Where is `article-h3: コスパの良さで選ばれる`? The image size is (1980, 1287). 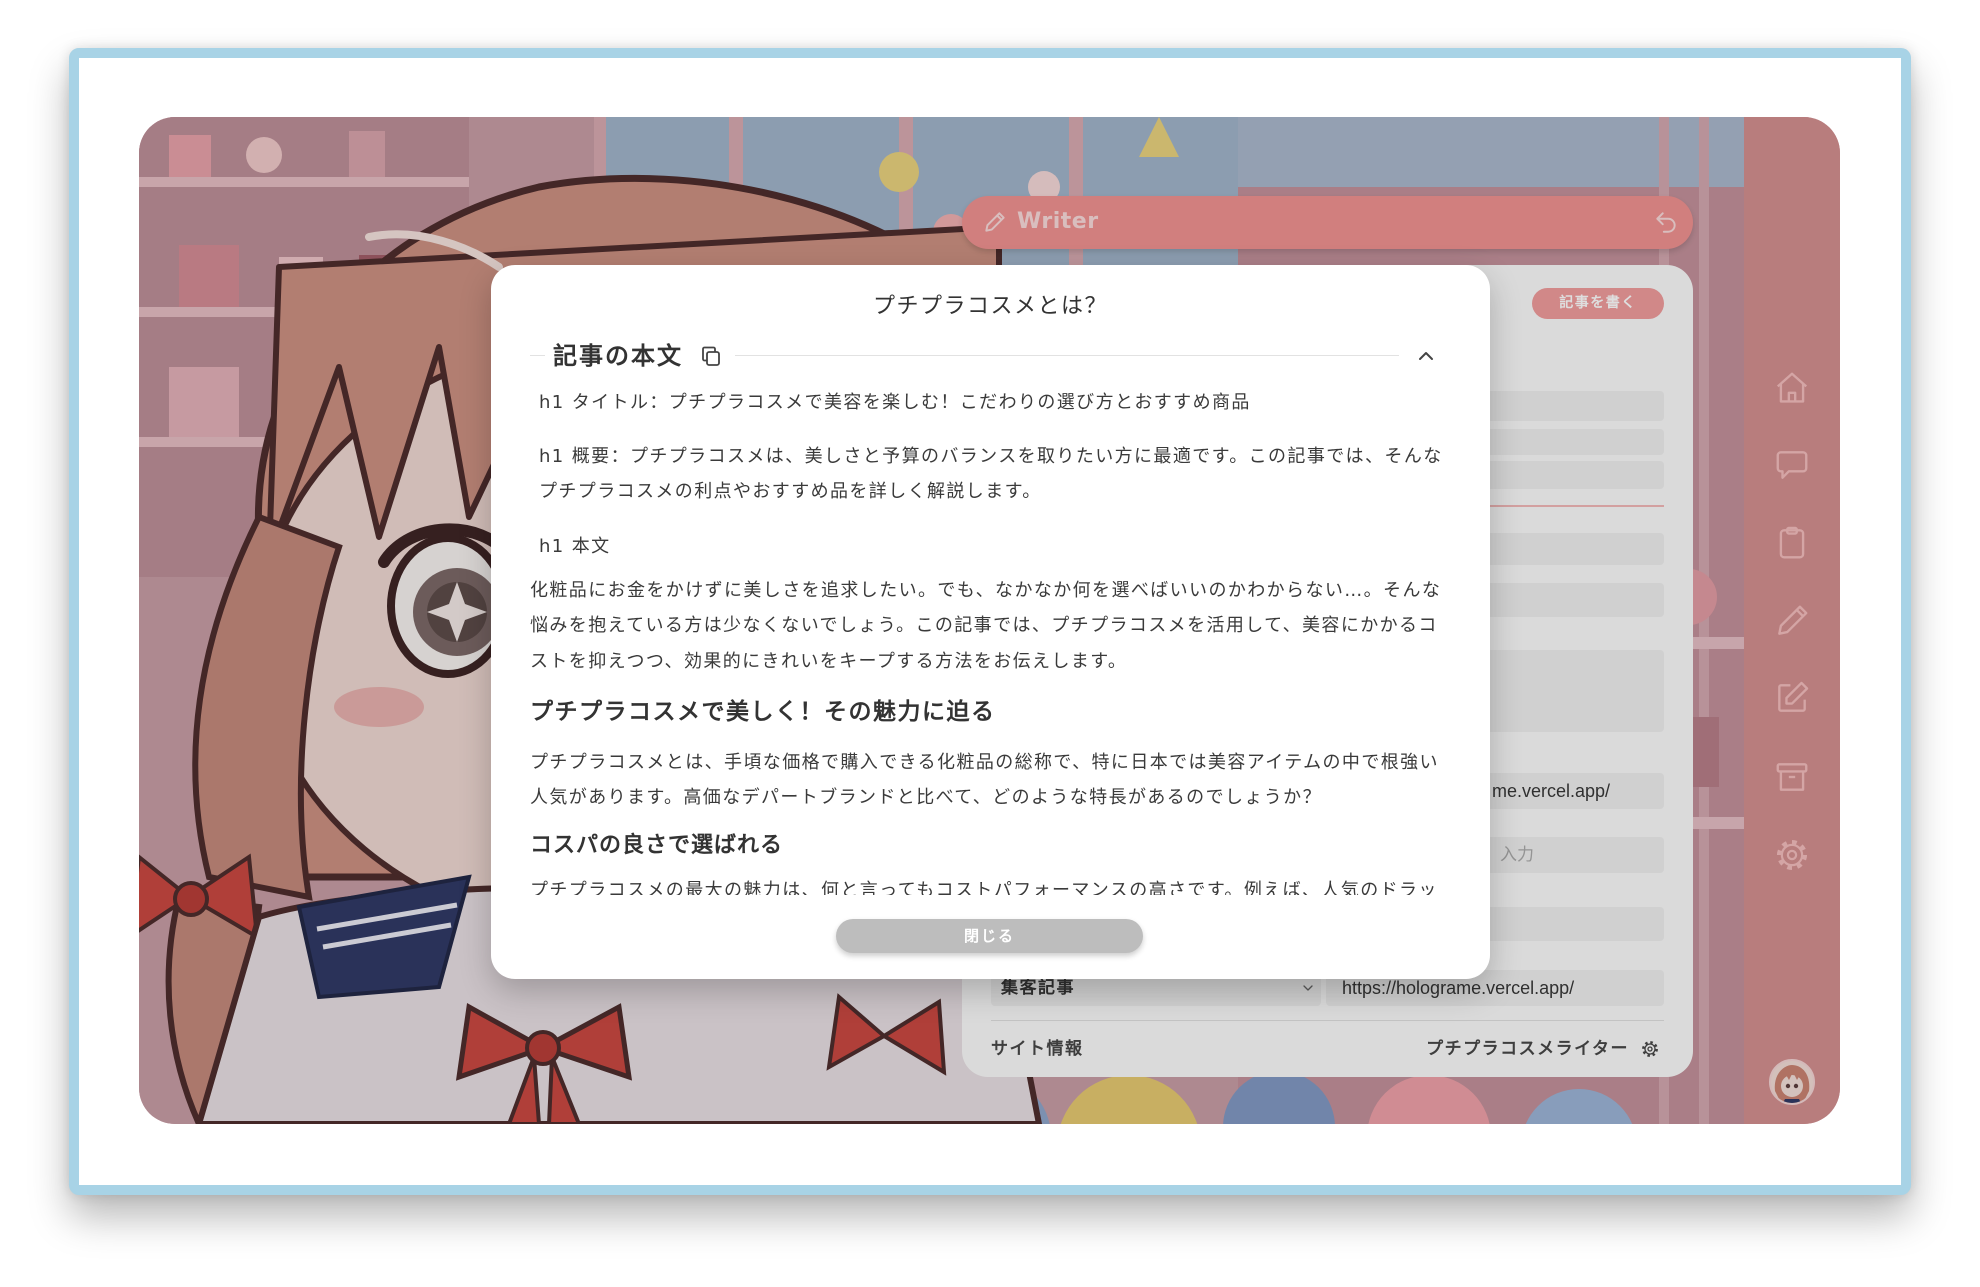 article-h3: コスパの良さで選ばれる is located at coordinates (657, 845).